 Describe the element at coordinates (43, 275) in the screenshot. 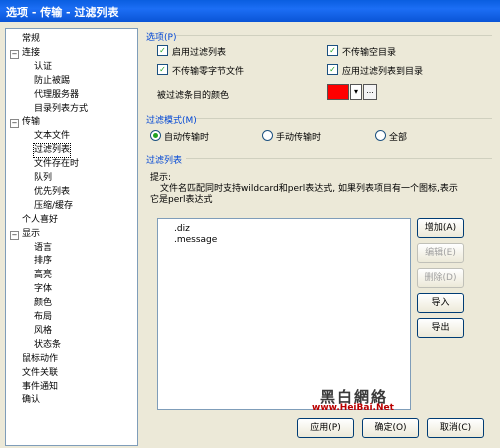

I see `tree-item: 高亮` at that location.